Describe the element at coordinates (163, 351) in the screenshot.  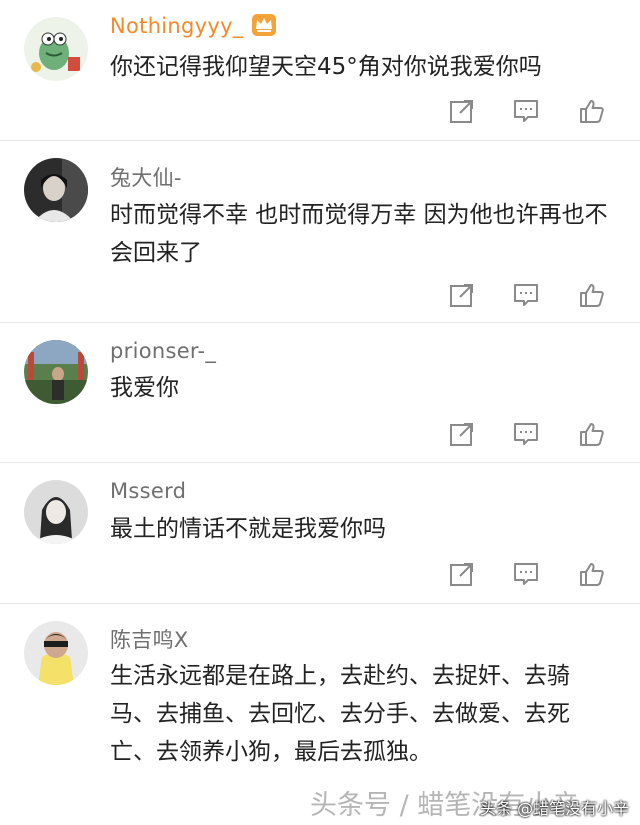
I see `username: prionser-_` at that location.